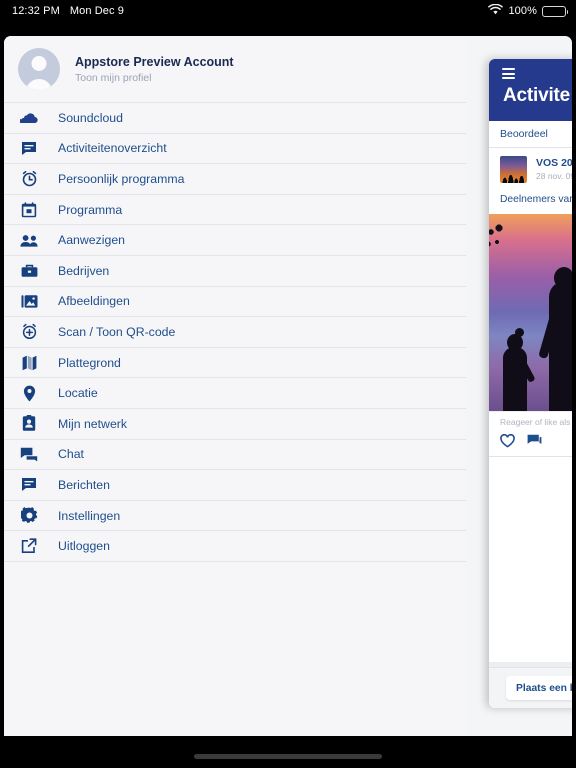 The image size is (576, 768). Describe the element at coordinates (235, 363) in the screenshot. I see `sidebar-item-plattegrond: Plattegrond` at that location.